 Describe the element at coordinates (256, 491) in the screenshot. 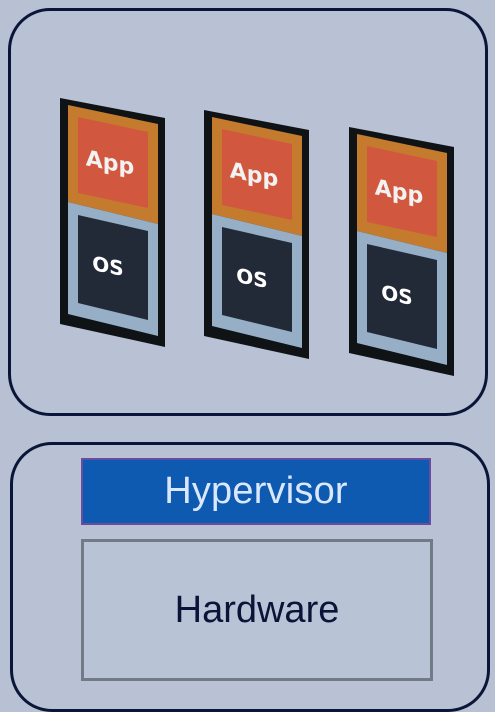

I see `hypervisor-layer: Hypervisor` at that location.